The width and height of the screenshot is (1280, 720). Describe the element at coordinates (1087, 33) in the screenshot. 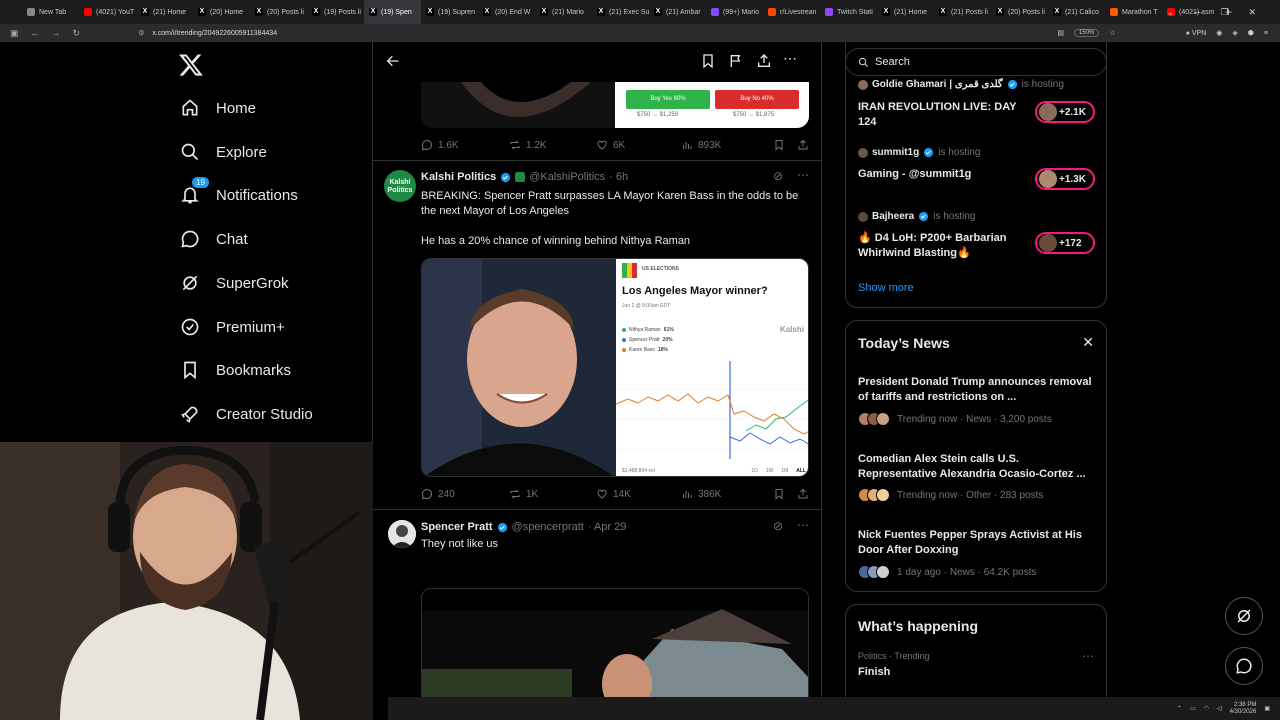

I see `zoom-level: 150%` at that location.